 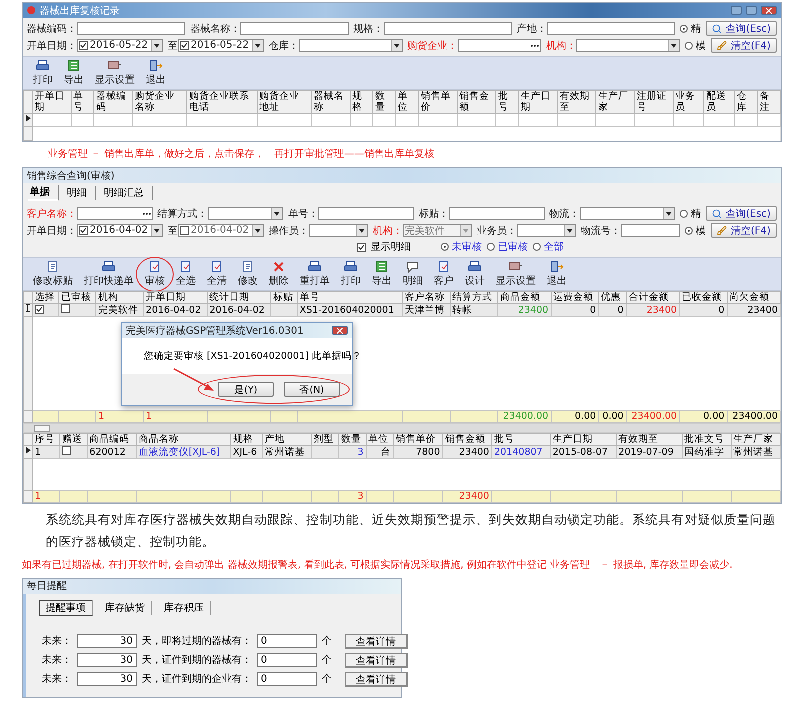 I want to click on tab: 单据, so click(x=43, y=193).